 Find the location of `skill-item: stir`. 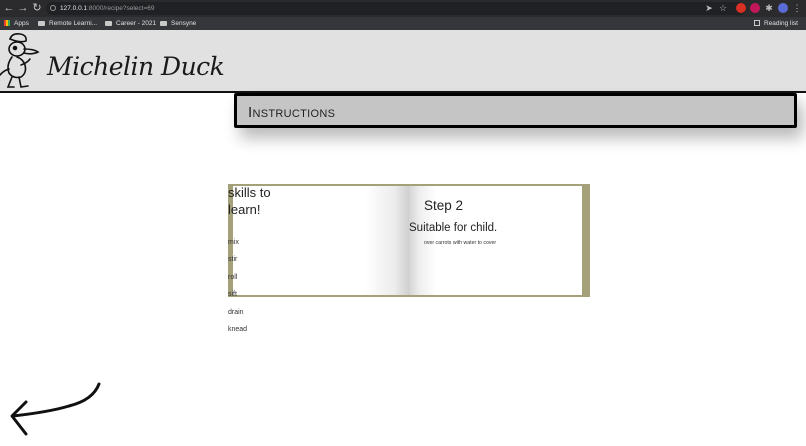

skill-item: stir is located at coordinates (233, 260).